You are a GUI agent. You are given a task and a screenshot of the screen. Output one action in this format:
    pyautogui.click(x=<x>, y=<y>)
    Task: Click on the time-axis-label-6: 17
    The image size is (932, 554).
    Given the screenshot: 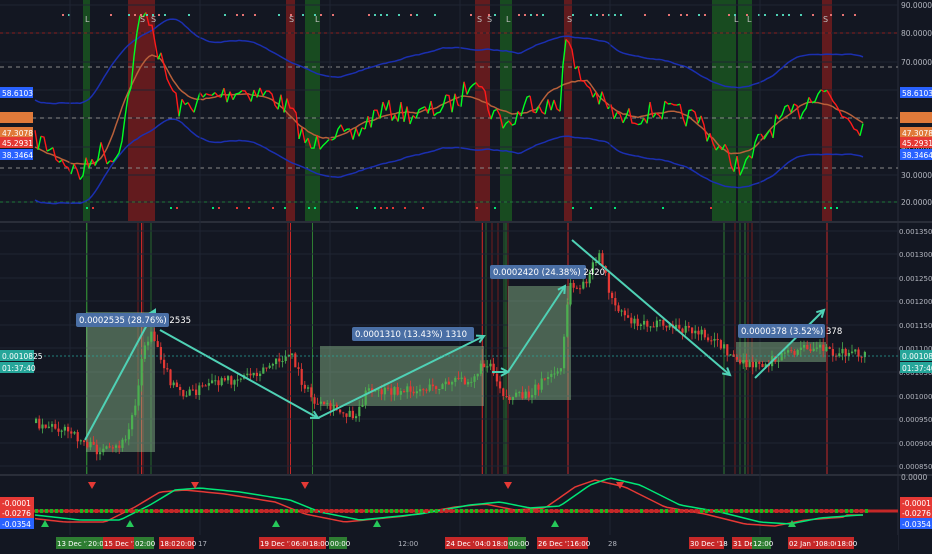 What is the action you would take?
    pyautogui.click(x=202, y=544)
    